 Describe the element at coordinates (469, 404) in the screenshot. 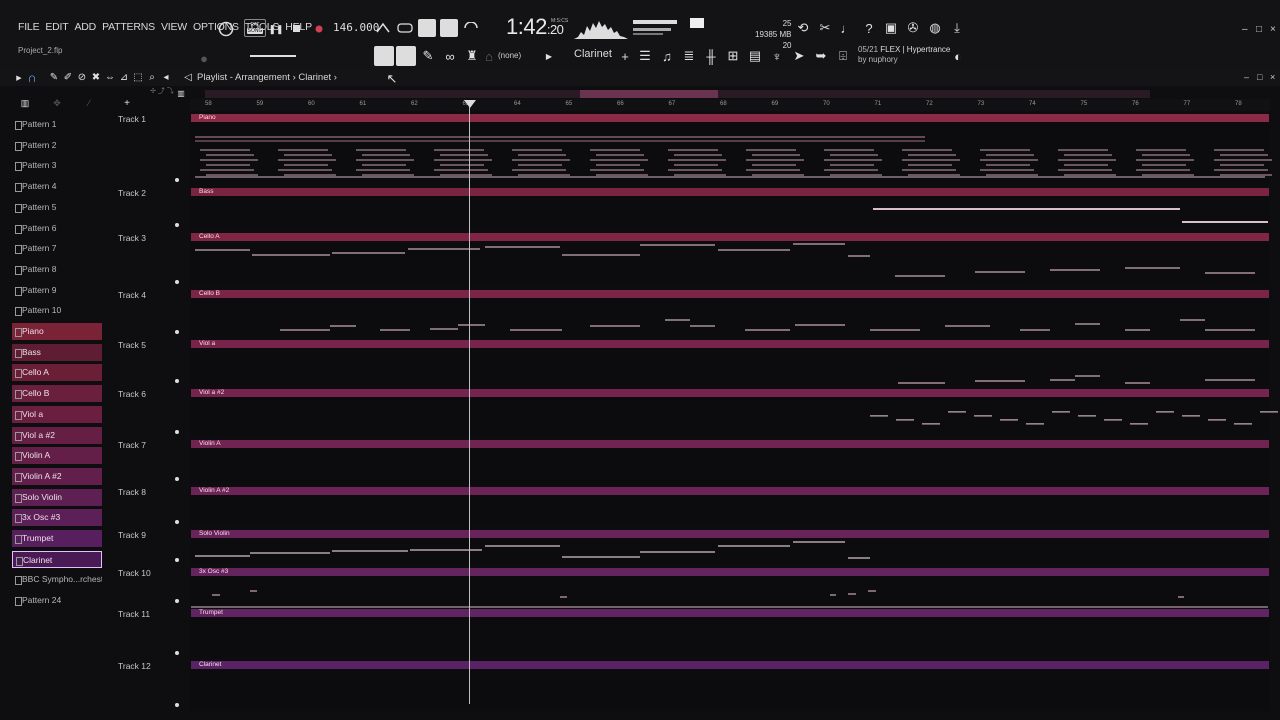

I see `playhead-line` at that location.